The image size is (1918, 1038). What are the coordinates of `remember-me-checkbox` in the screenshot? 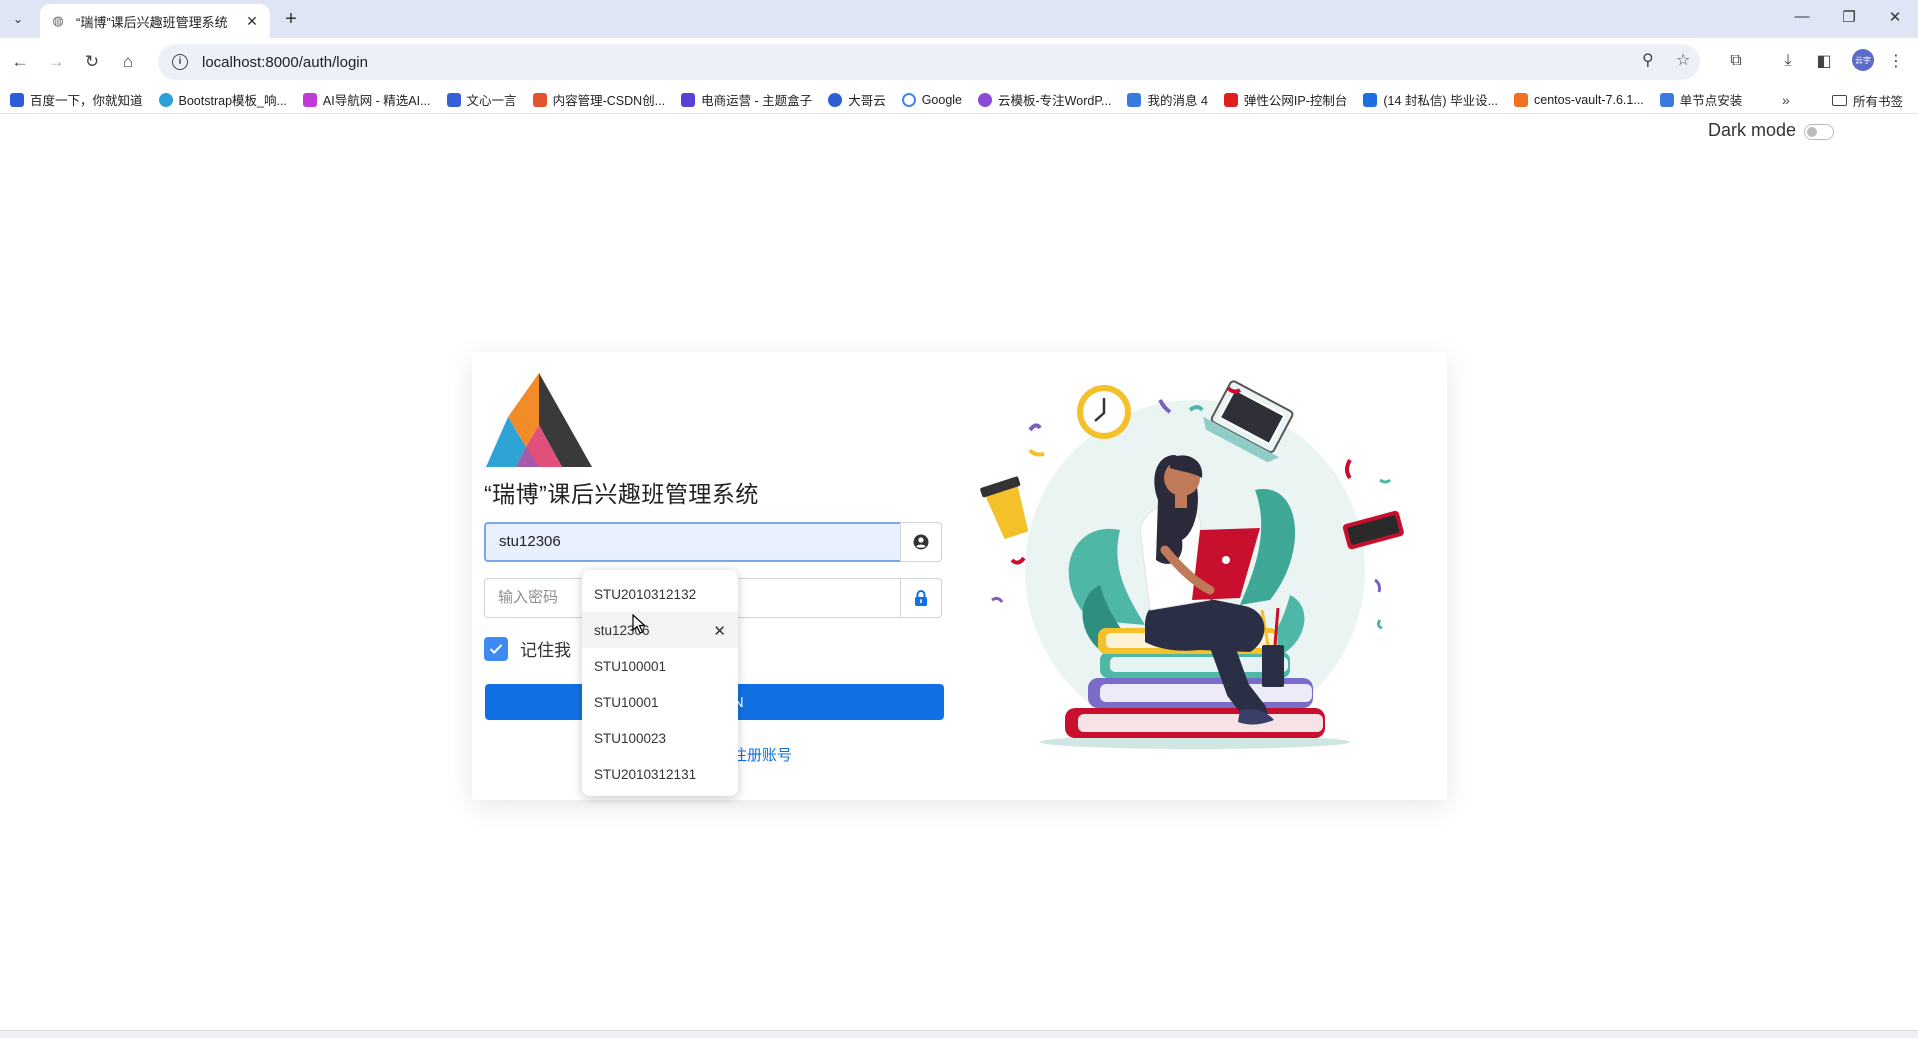 It's located at (496, 648).